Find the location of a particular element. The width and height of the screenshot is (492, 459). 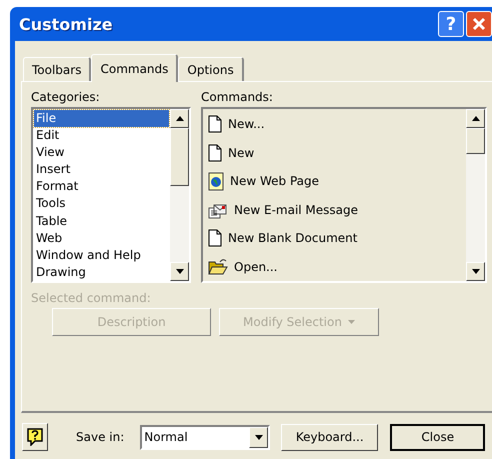

save-in-dropdown: Normal is located at coordinates (205, 437).